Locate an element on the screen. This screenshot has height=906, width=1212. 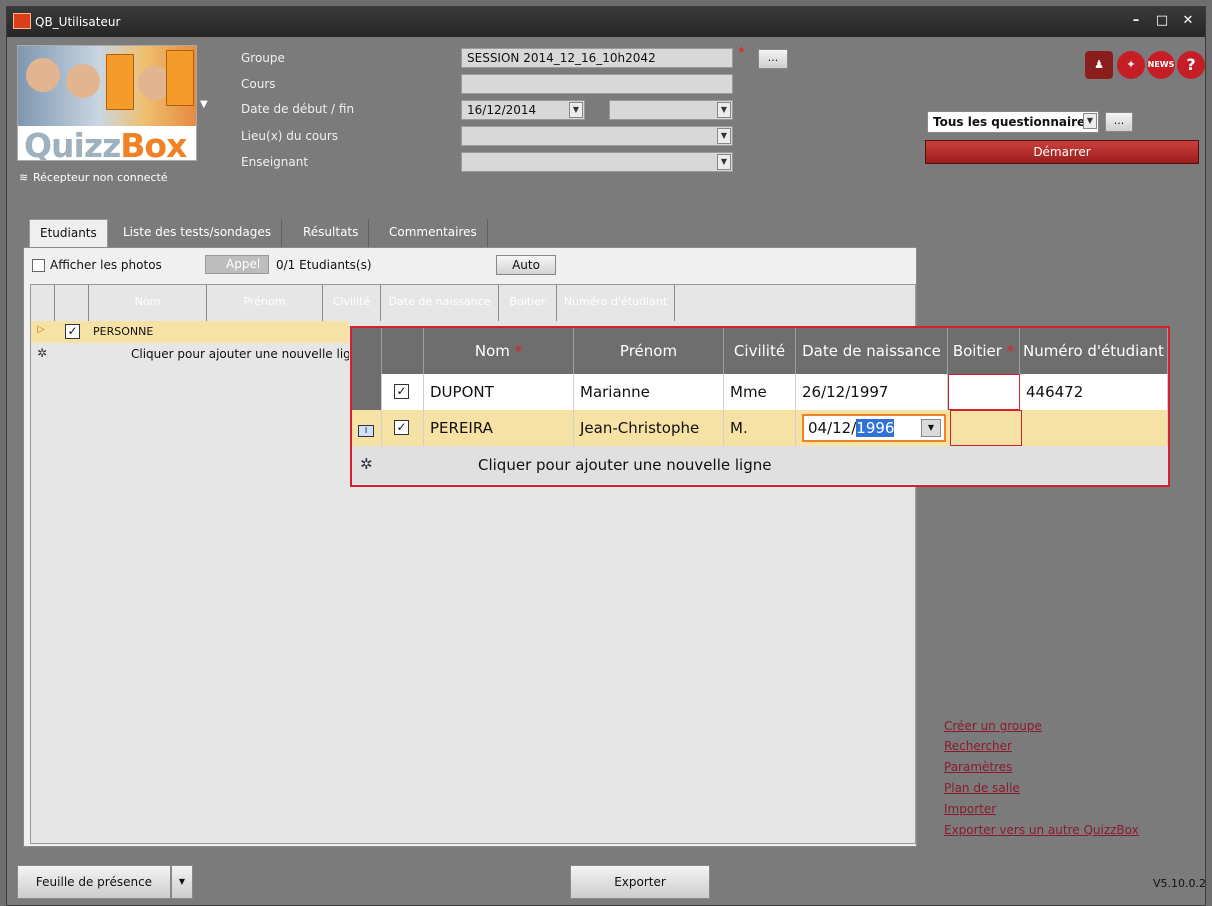
cours-field is located at coordinates (597, 84).